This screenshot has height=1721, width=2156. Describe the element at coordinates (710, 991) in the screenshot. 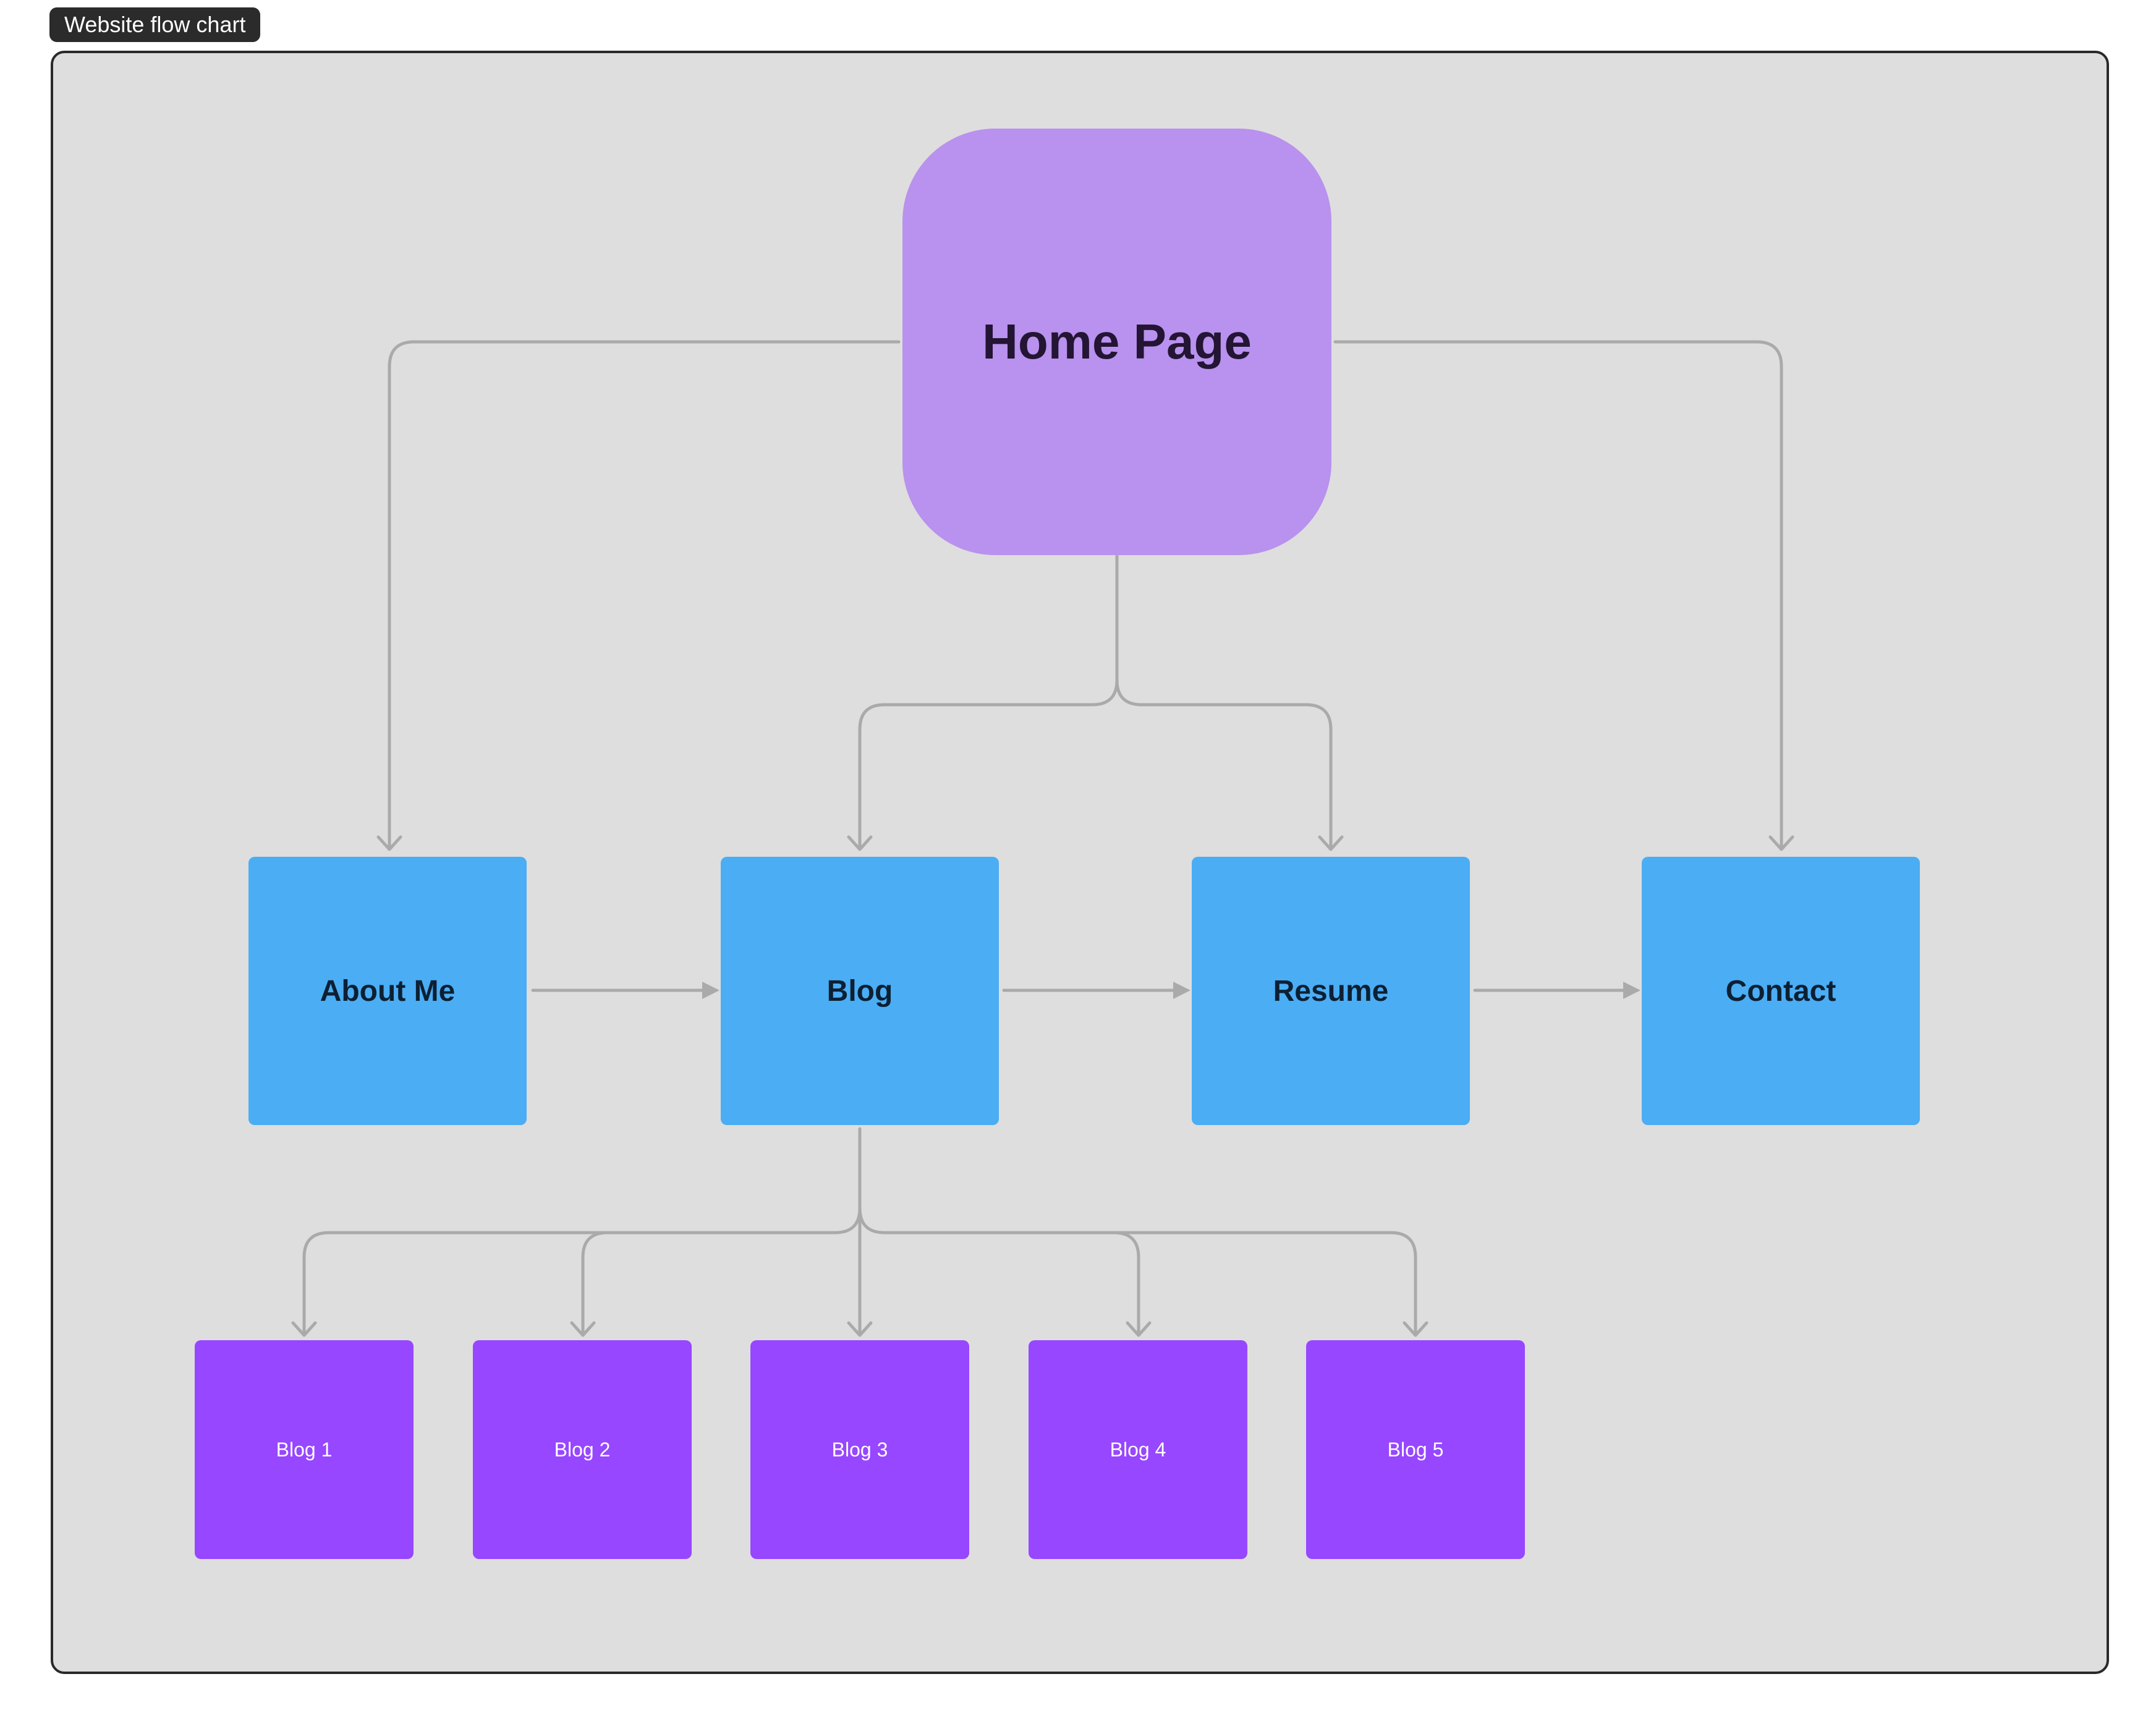

I see `arrowhead-about-blog` at that location.